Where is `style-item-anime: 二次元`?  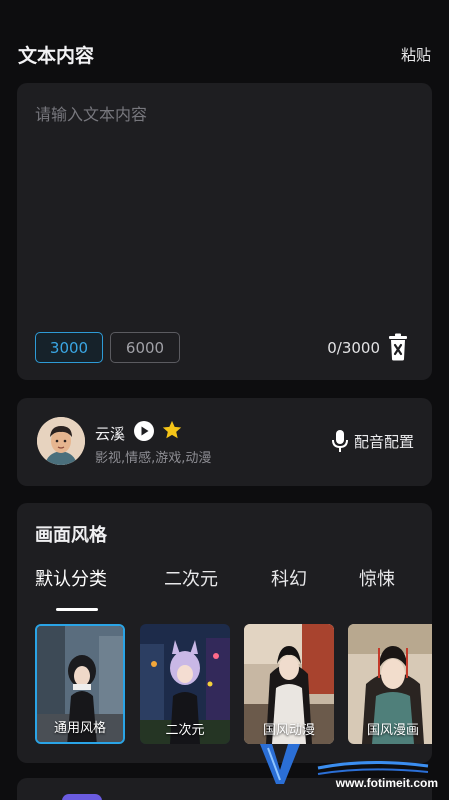 style-item-anime: 二次元 is located at coordinates (185, 684).